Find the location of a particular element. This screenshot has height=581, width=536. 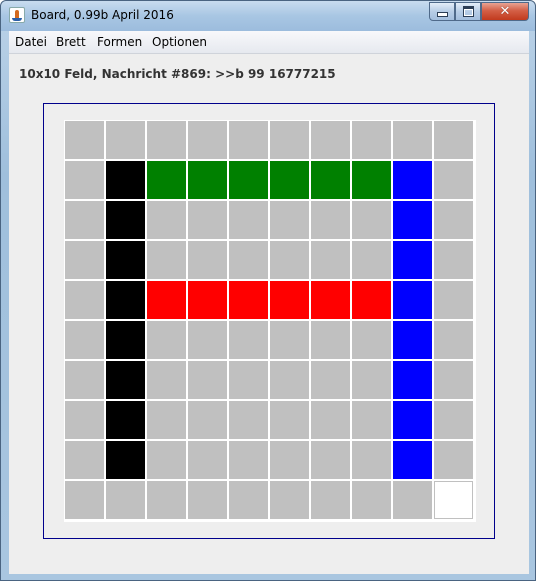

menu-formen: Formen is located at coordinates (119, 42).